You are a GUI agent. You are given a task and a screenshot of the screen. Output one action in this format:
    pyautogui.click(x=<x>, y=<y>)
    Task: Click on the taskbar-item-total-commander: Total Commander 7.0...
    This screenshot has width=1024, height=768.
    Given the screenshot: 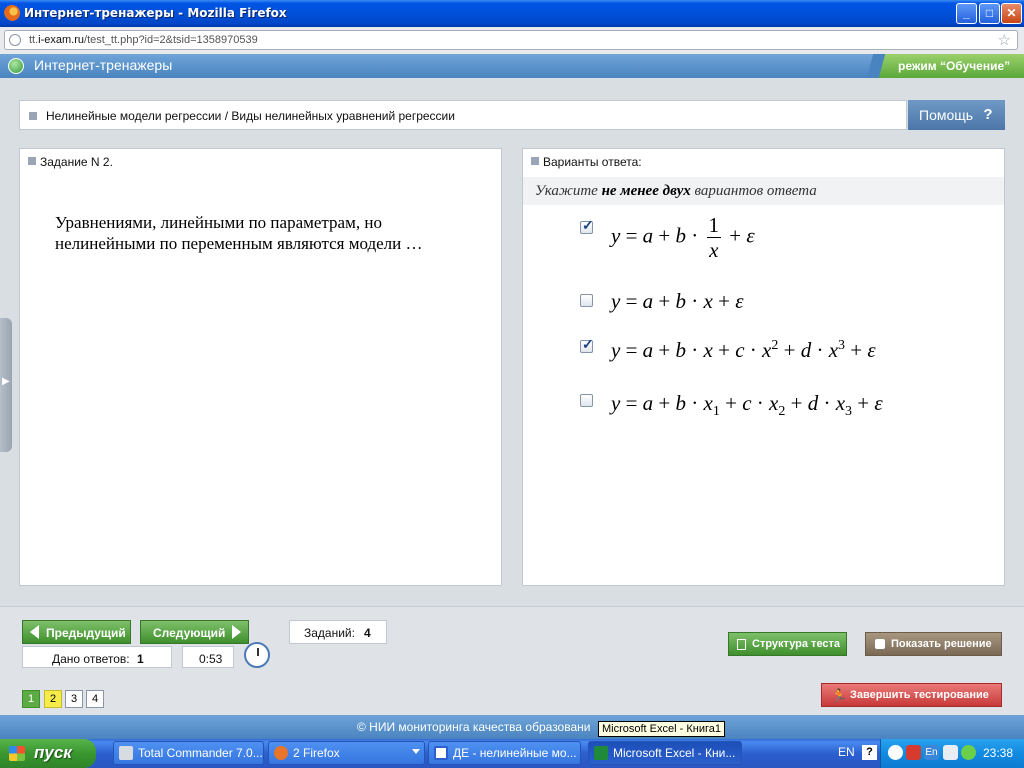 What is the action you would take?
    pyautogui.click(x=188, y=753)
    